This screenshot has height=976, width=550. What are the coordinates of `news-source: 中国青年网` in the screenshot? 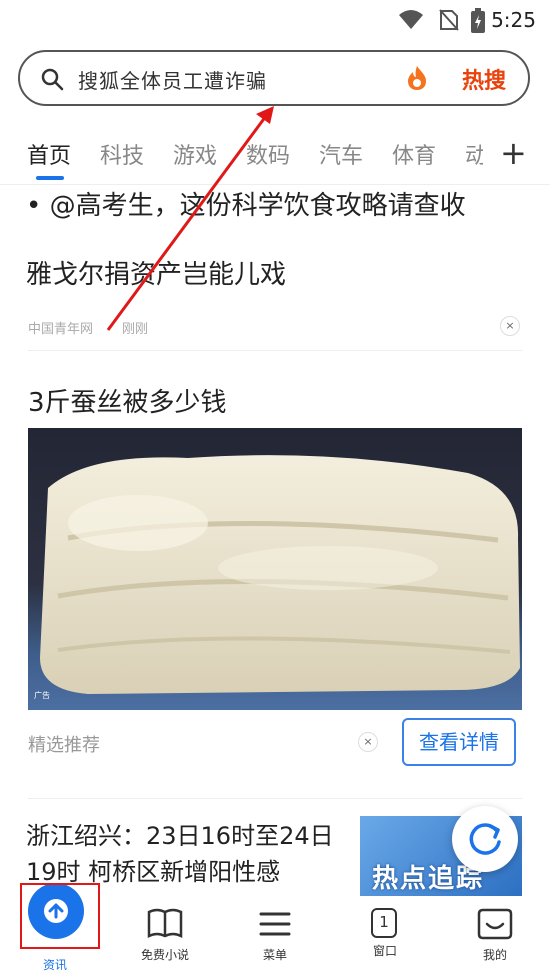 It's located at (61, 329).